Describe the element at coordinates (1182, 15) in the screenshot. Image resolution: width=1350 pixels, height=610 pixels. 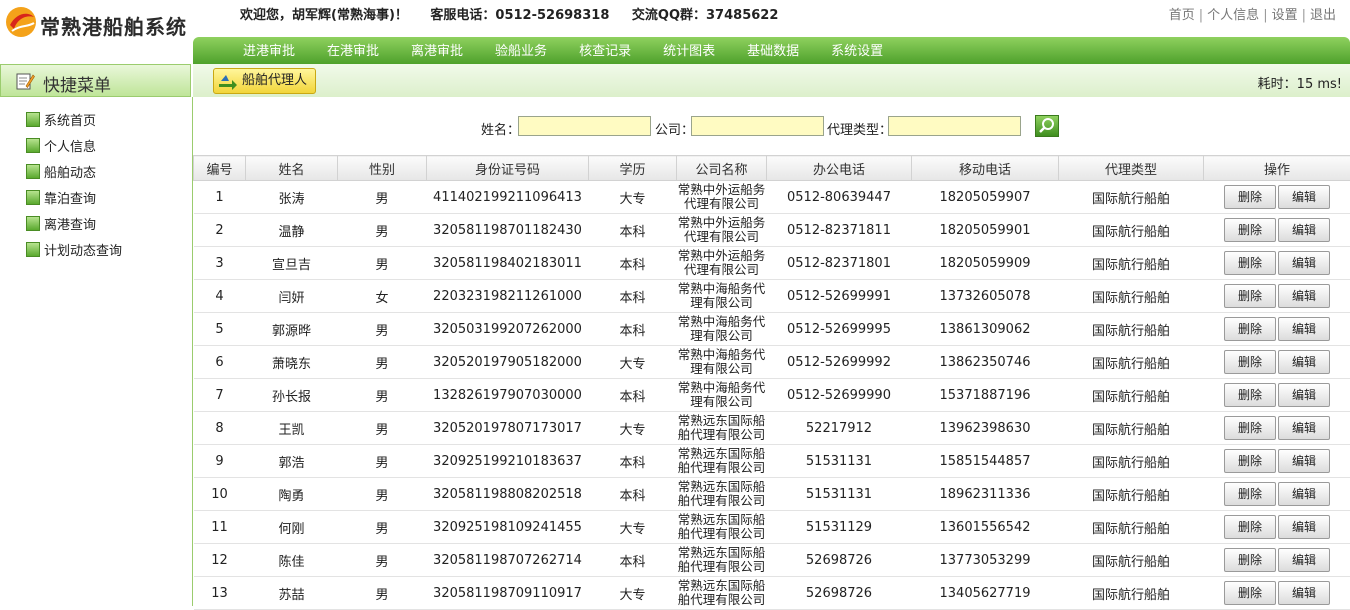
I see `link-home: 首页` at that location.